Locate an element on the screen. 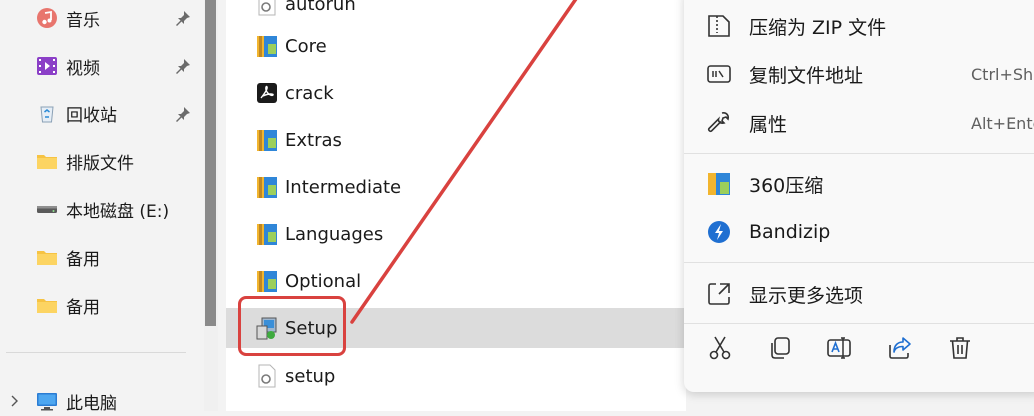 The width and height of the screenshot is (1034, 416). menu-shortcut: Alt+Ente is located at coordinates (1002, 123).